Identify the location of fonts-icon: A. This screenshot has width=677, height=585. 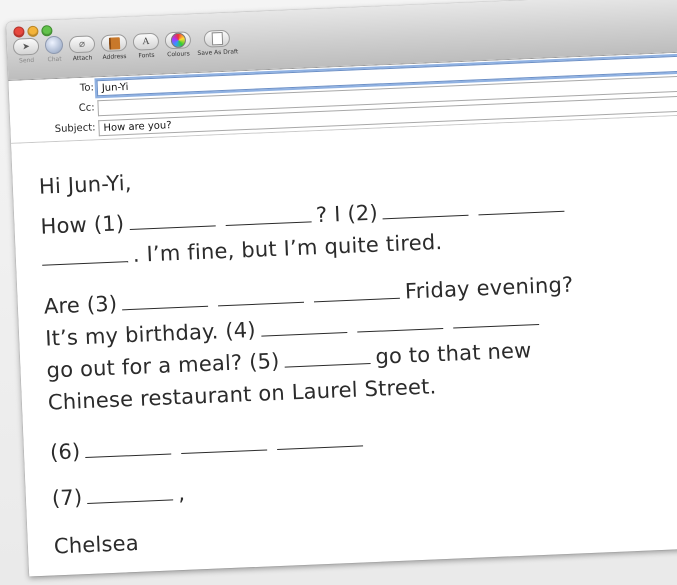
(146, 41).